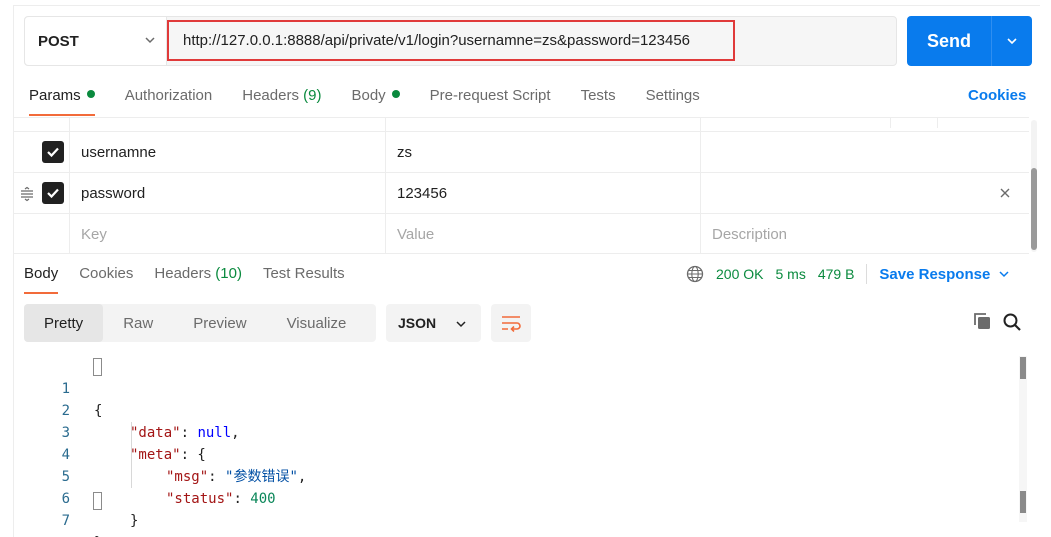 This screenshot has width=1051, height=537. I want to click on code-line: 3 "meta": {, so click(115, 431).